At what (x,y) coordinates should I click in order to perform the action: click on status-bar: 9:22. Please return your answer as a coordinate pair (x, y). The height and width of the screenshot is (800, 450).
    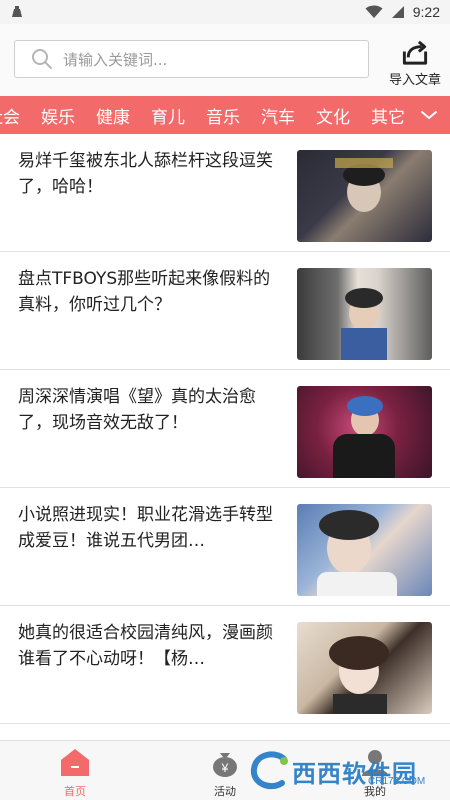
    Looking at the image, I should click on (225, 12).